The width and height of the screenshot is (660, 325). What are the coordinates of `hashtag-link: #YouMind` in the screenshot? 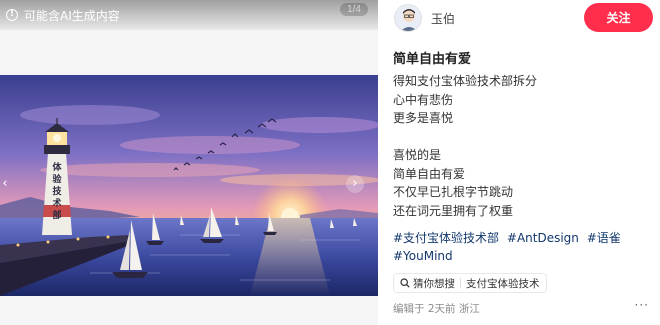 It's located at (423, 256).